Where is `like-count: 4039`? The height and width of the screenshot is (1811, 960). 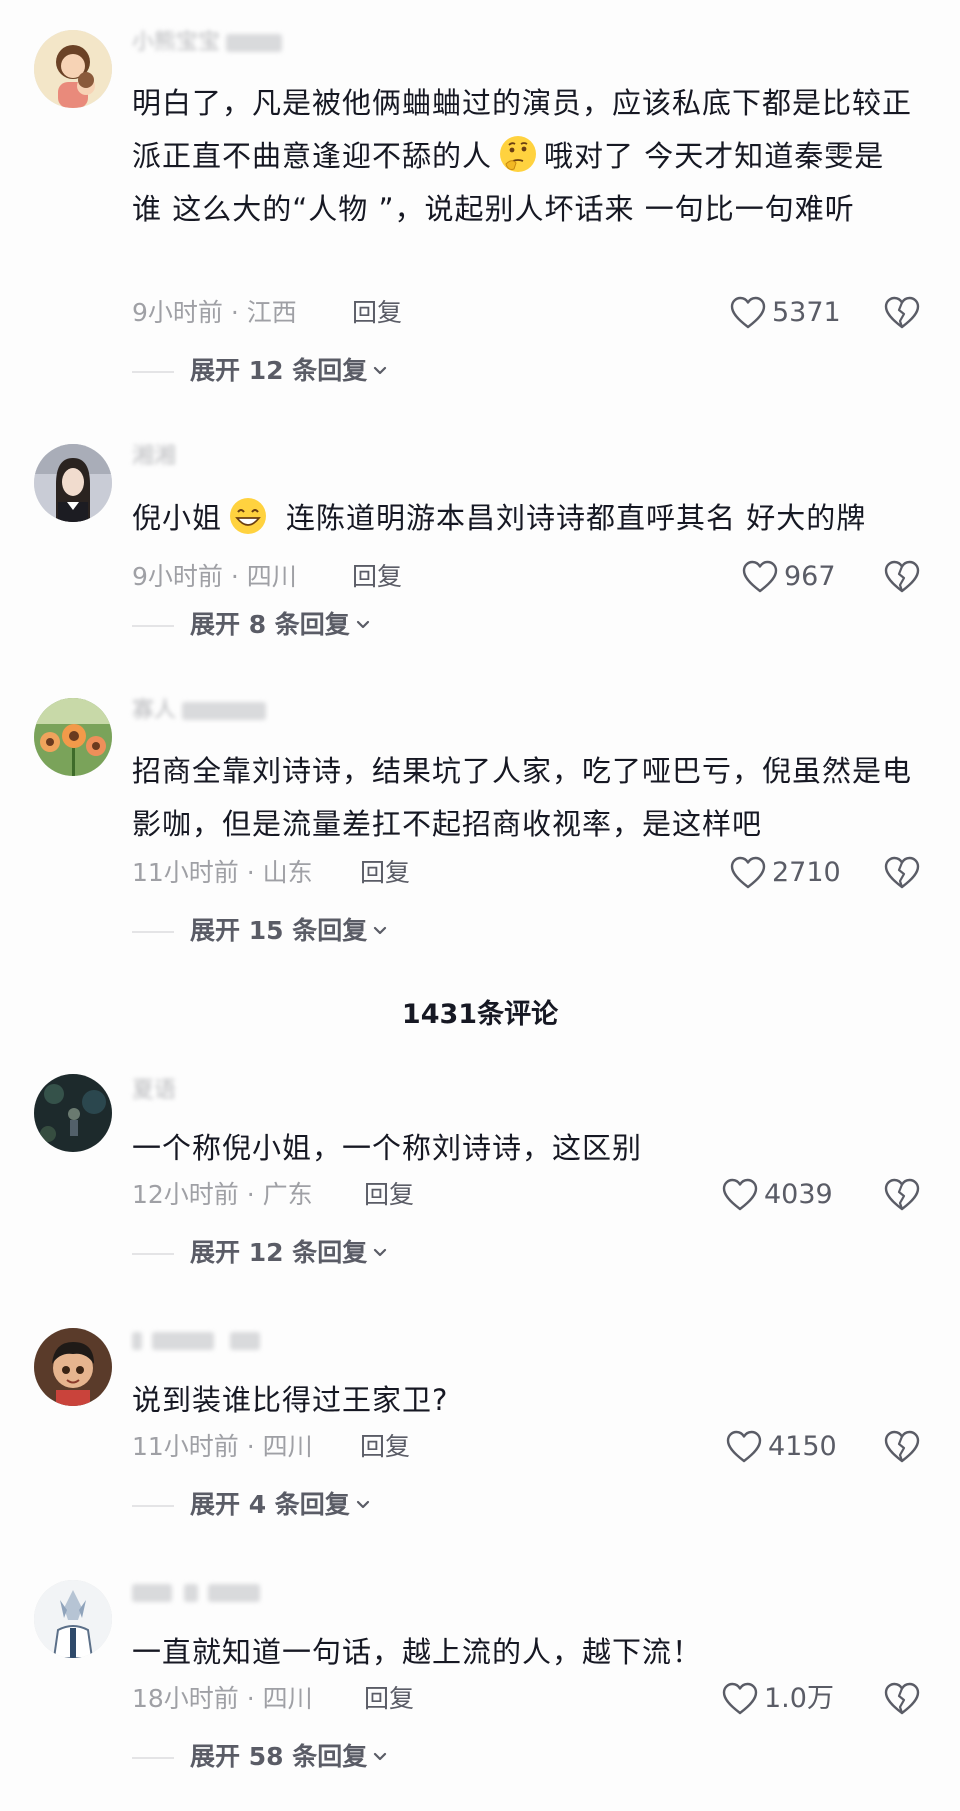 like-count: 4039 is located at coordinates (798, 1194).